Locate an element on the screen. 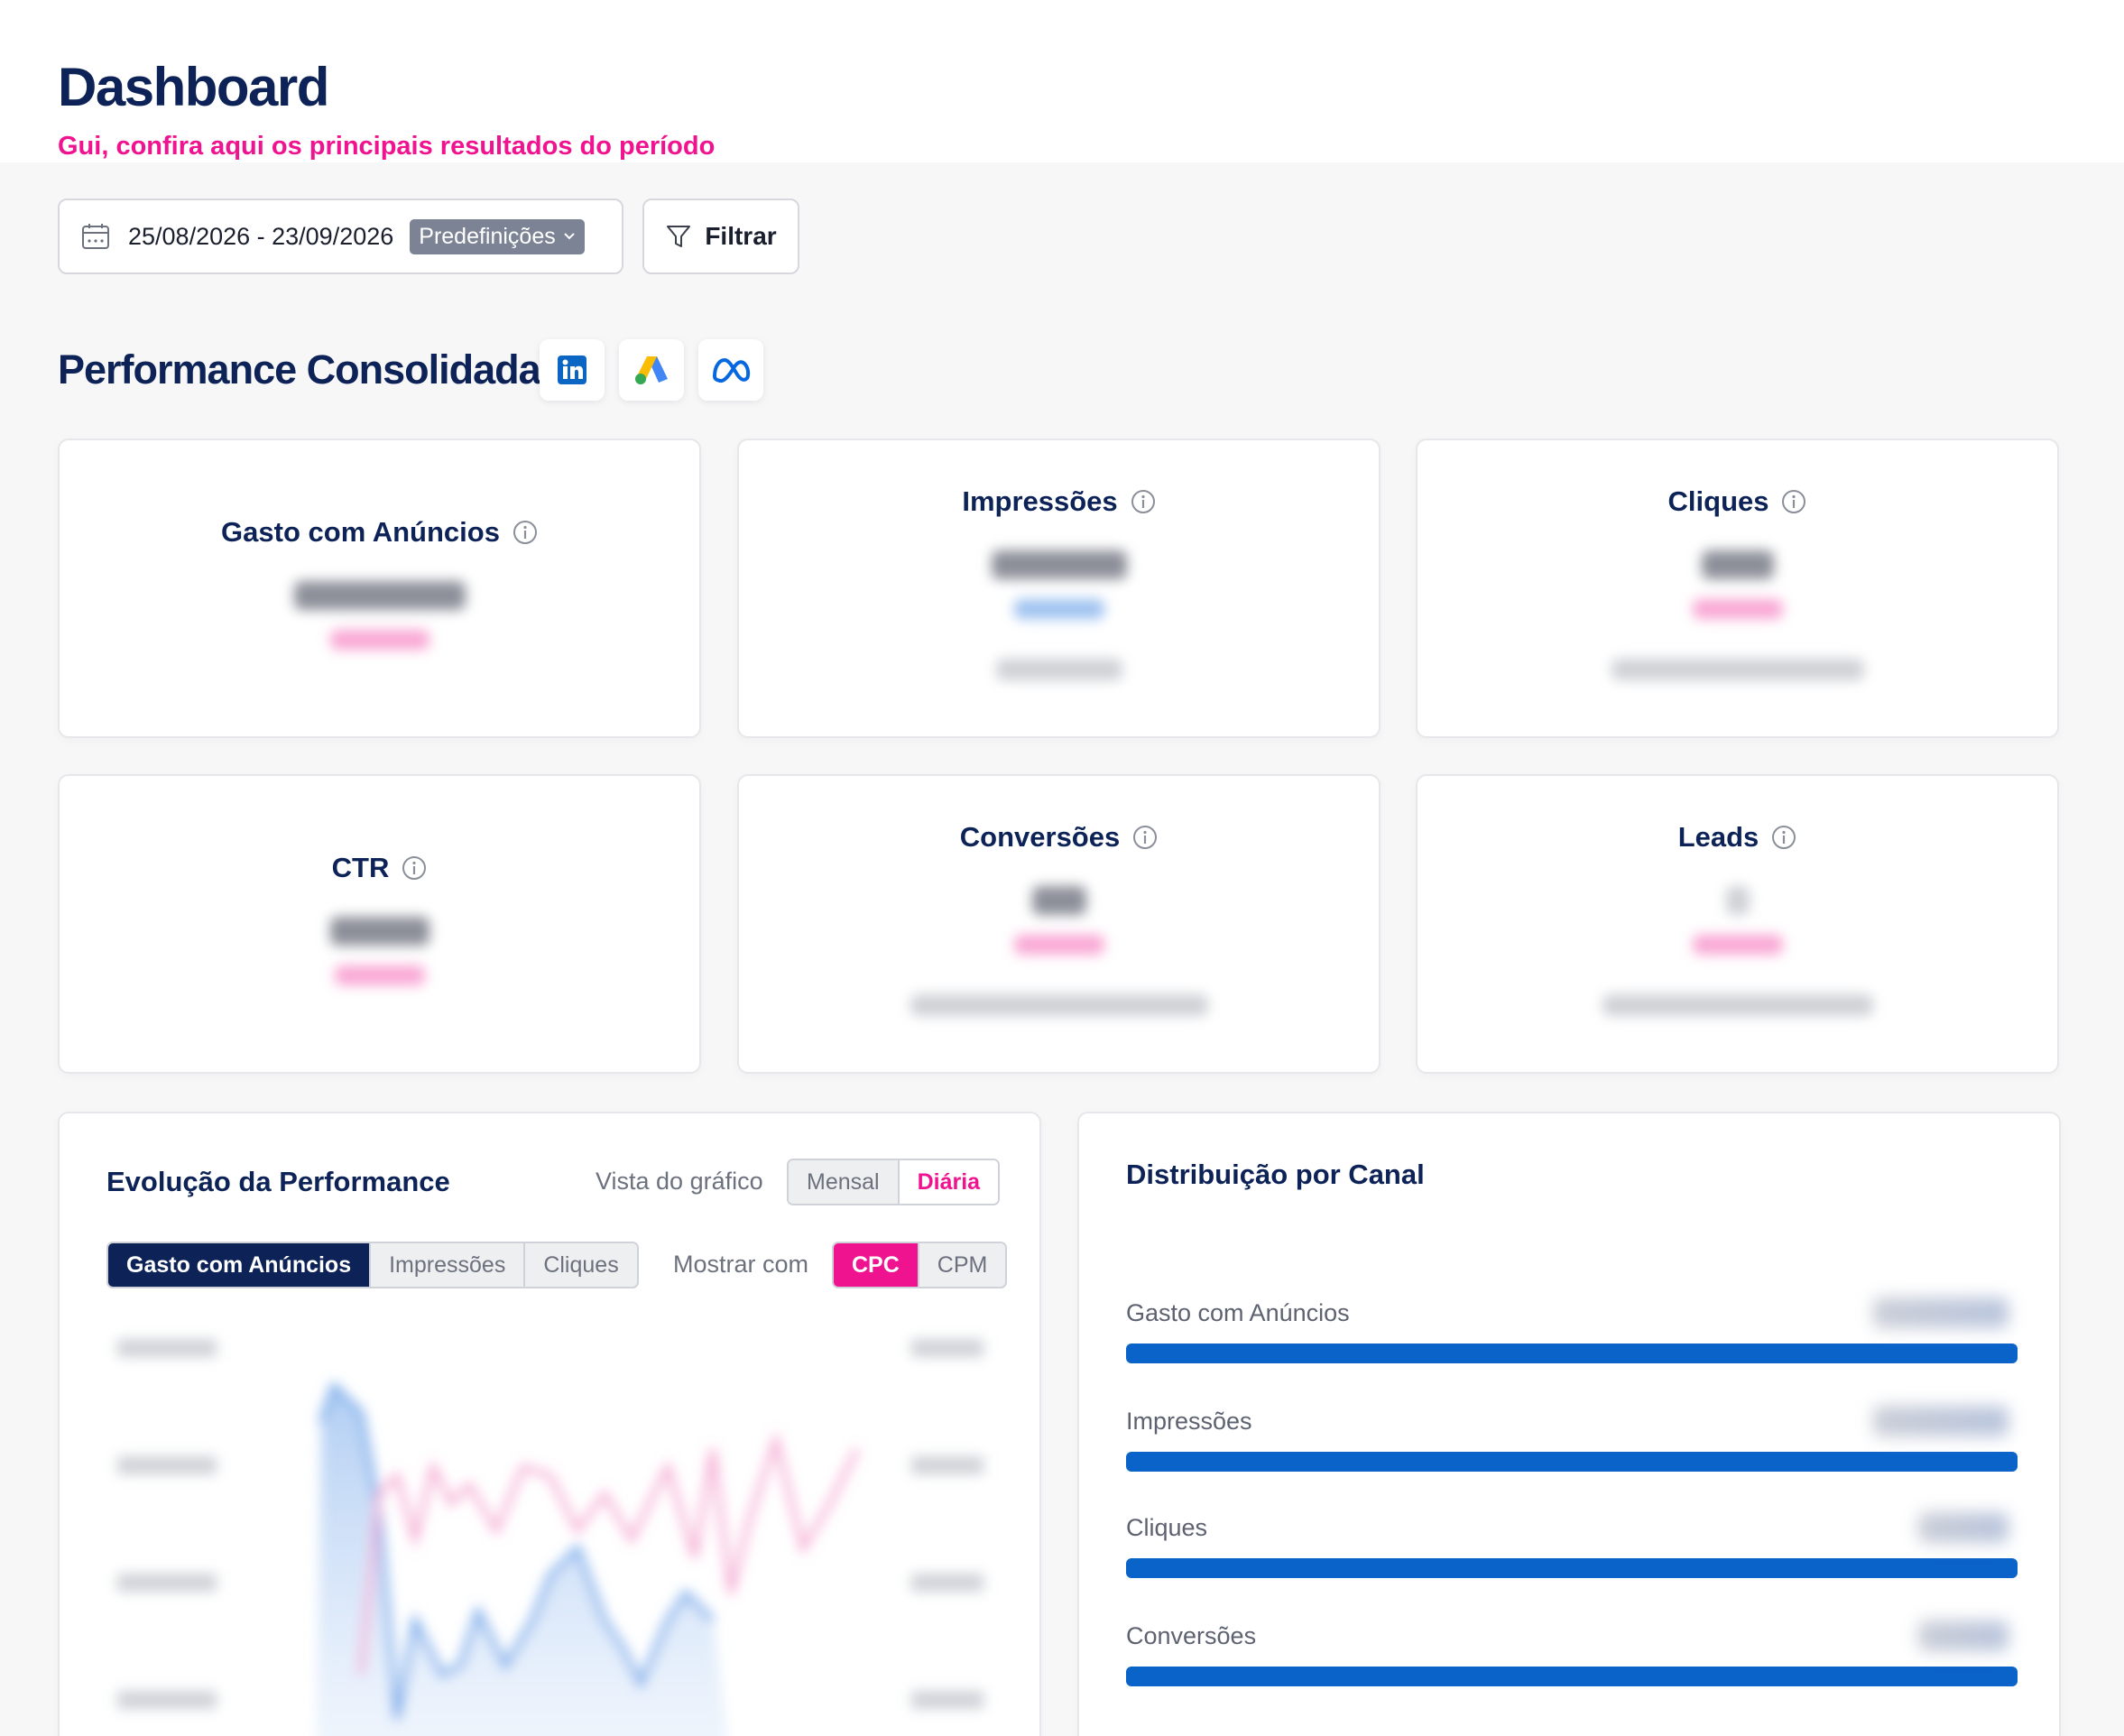 The width and height of the screenshot is (2124, 1736). option-cpc: CPC is located at coordinates (876, 1265).